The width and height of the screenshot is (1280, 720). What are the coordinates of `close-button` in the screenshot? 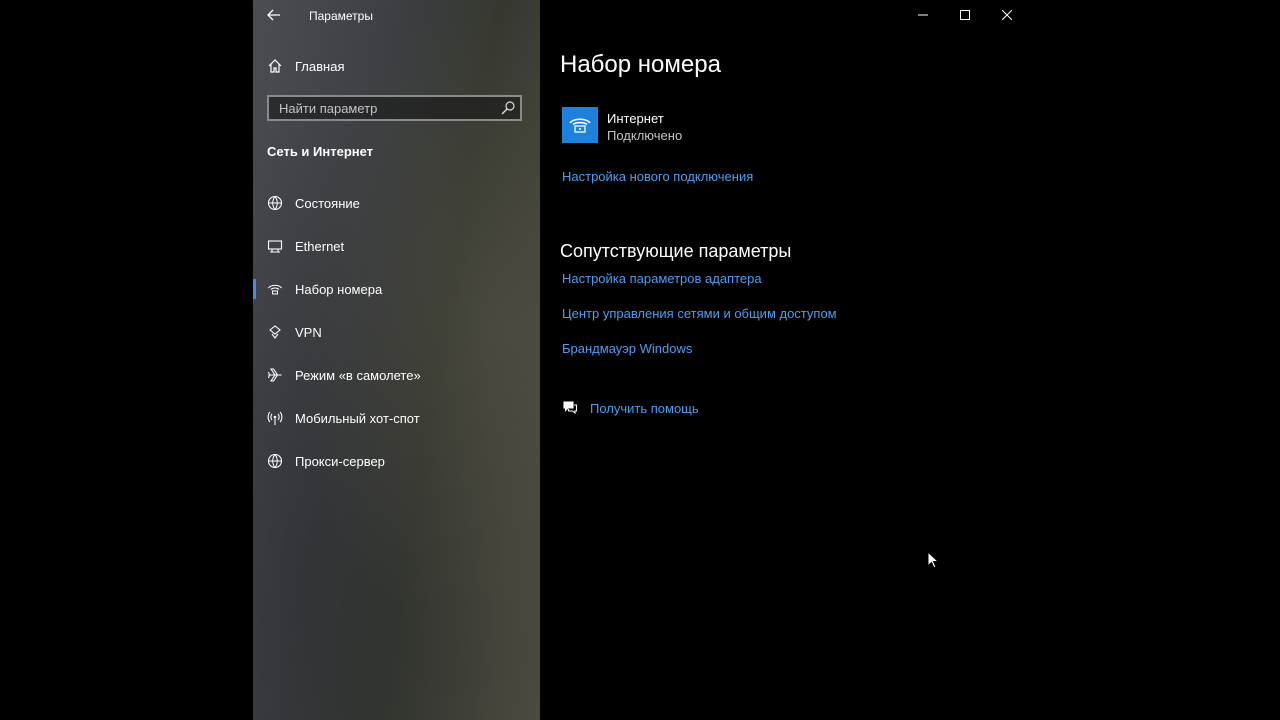 It's located at (1007, 15).